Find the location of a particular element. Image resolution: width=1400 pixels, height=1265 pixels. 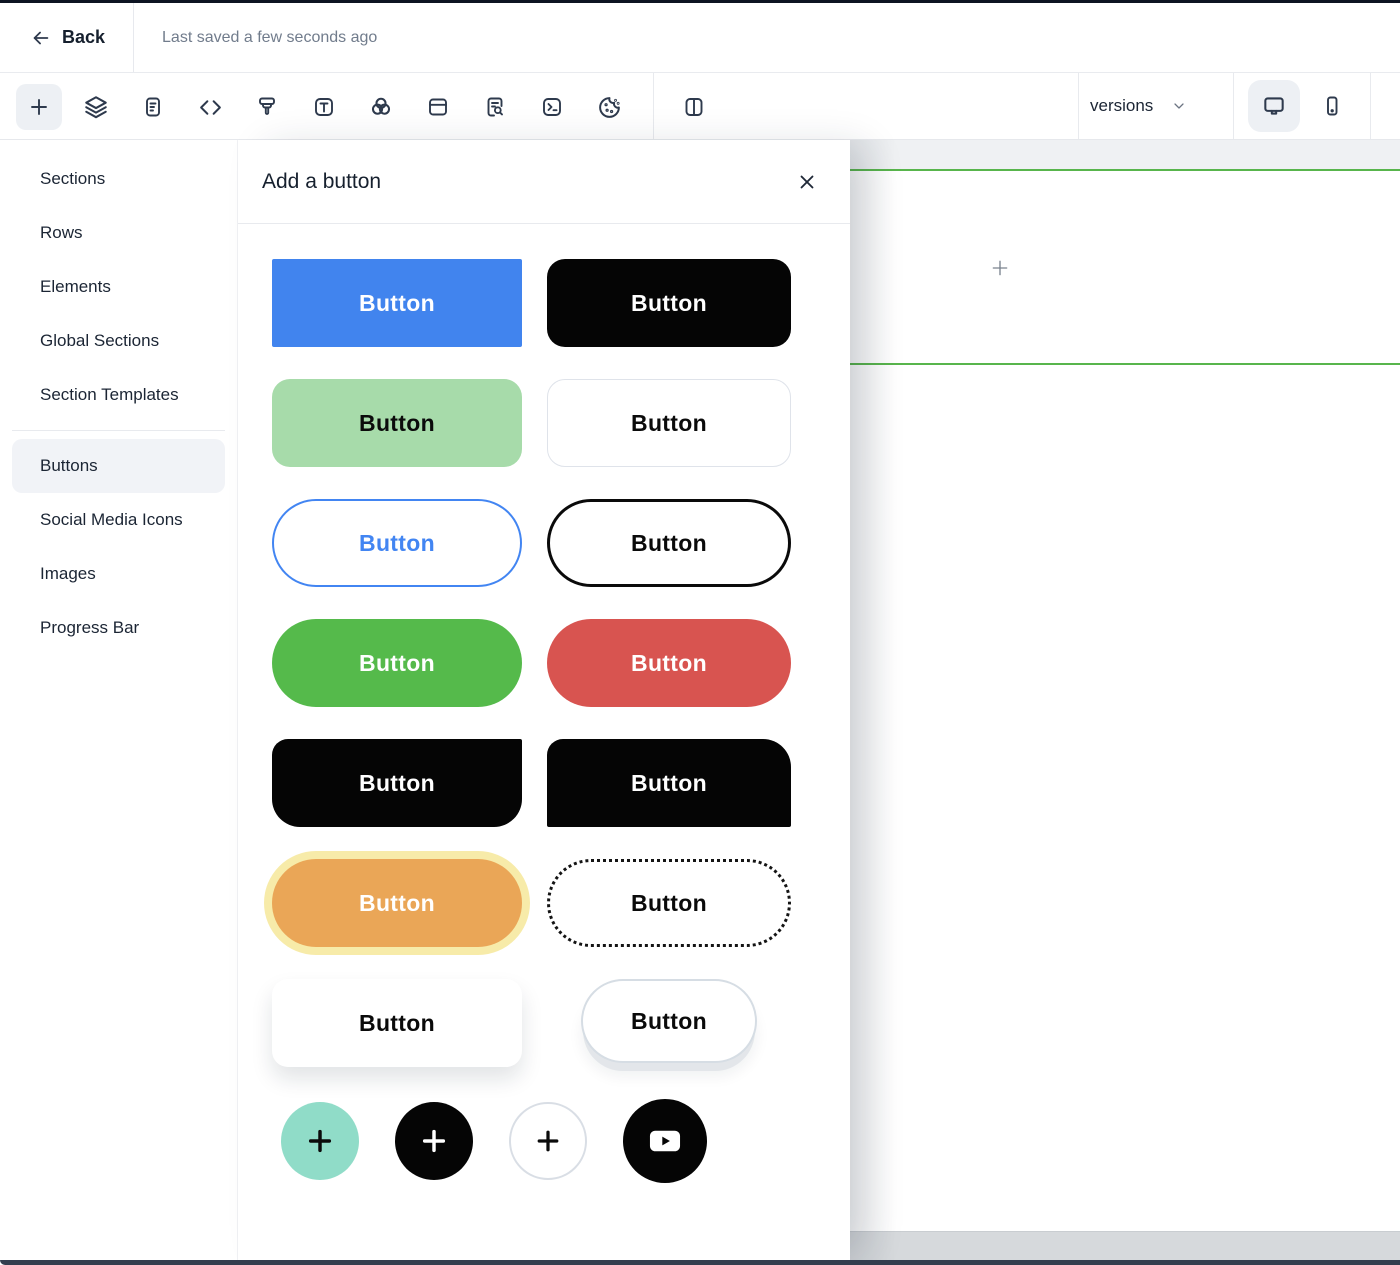

icon-button-row is located at coordinates (536, 1141).